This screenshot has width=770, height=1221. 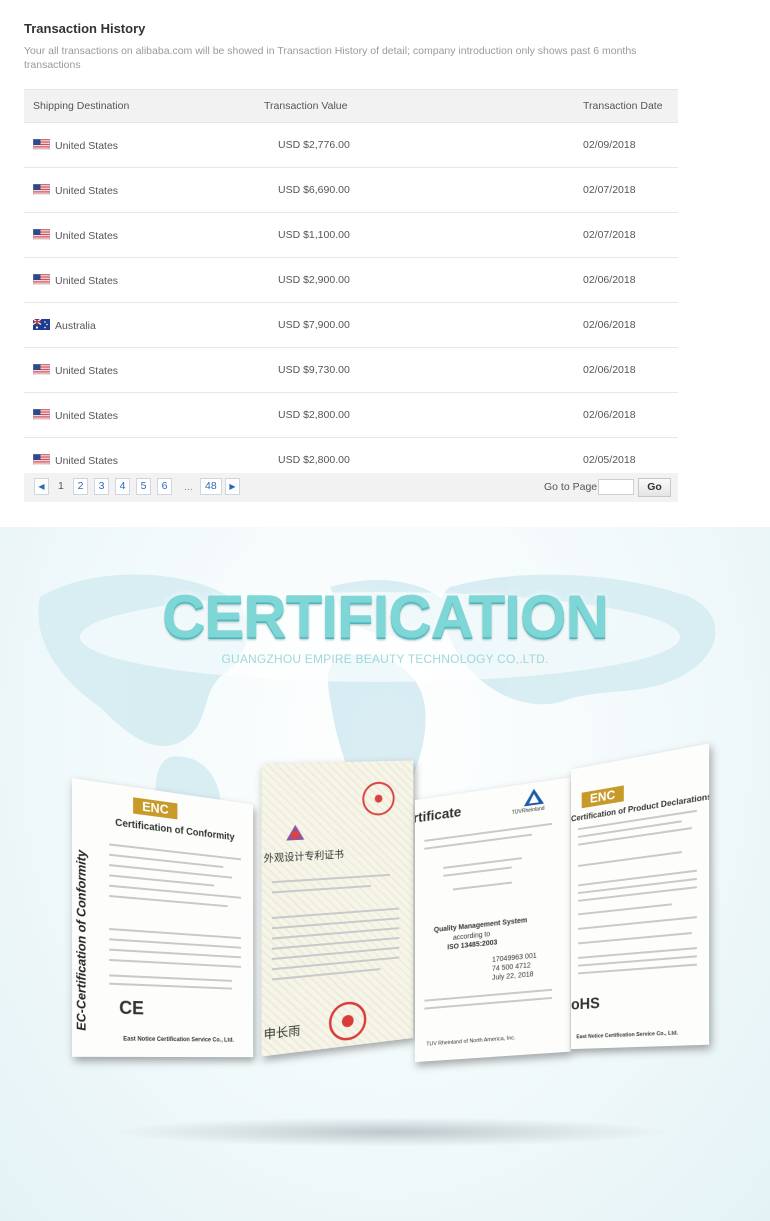 I want to click on pagination: ◀ 1 2 3 4 5 6 ... 48 ▶ Go to Page Go, so click(x=351, y=487).